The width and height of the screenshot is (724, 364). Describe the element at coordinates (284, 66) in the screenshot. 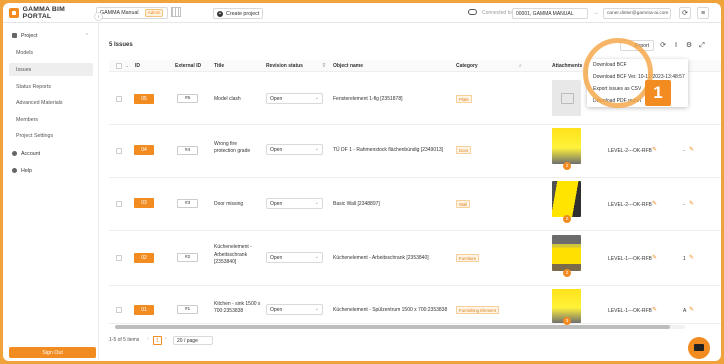

I see `col-revision-status: Revision status` at that location.